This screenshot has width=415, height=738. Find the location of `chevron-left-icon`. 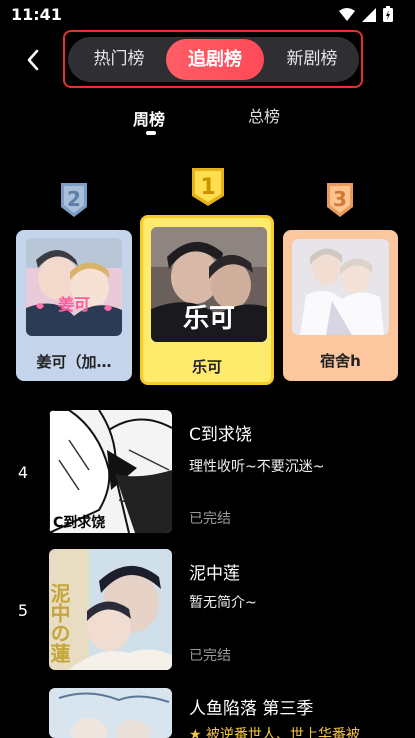

chevron-left-icon is located at coordinates (33, 60).